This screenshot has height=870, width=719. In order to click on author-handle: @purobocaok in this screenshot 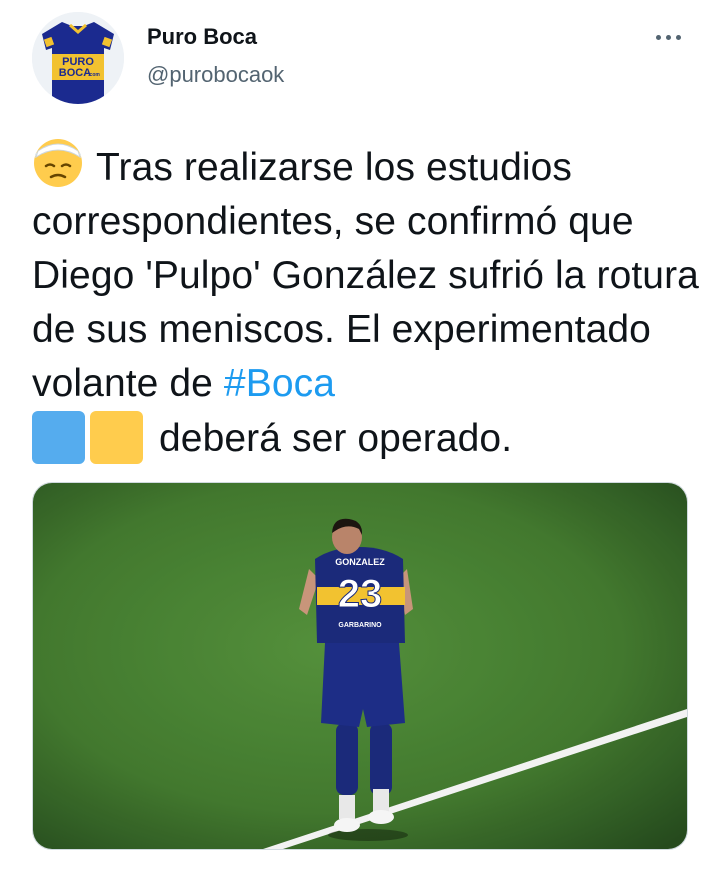, I will do `click(215, 75)`.